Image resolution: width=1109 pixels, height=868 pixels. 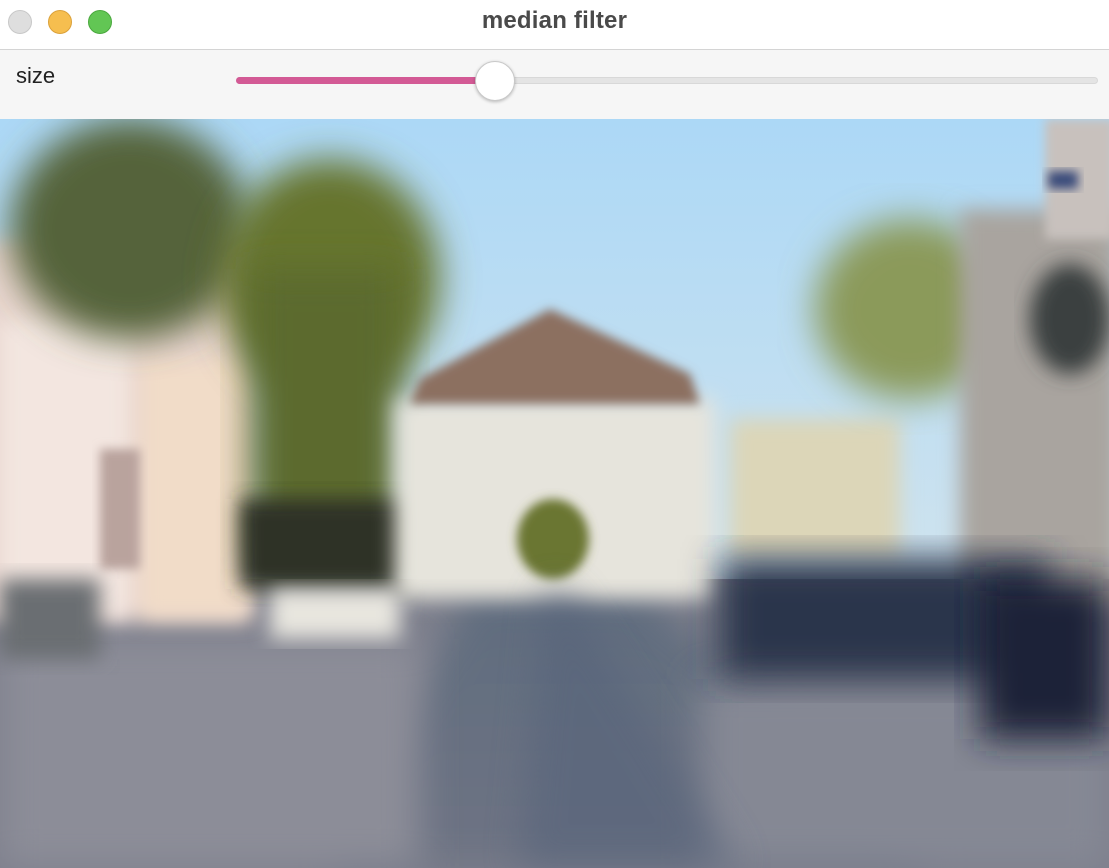 What do you see at coordinates (495, 81) in the screenshot?
I see `slider-thumb` at bounding box center [495, 81].